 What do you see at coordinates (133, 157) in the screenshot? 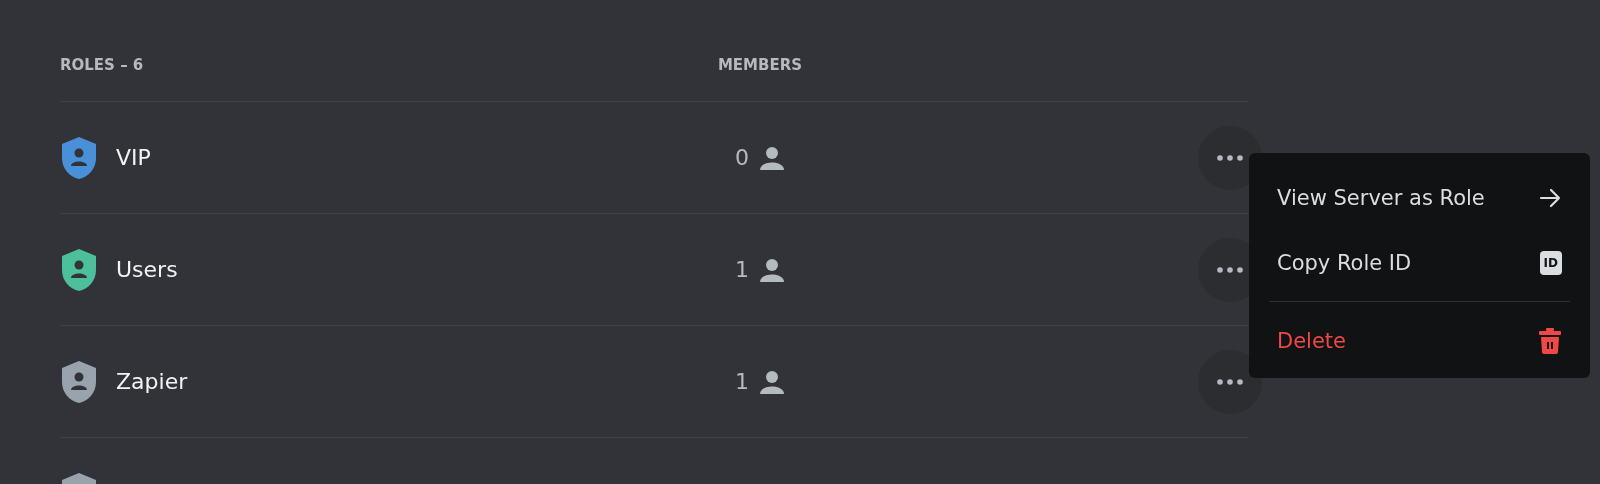
I see `role-name: VIP` at bounding box center [133, 157].